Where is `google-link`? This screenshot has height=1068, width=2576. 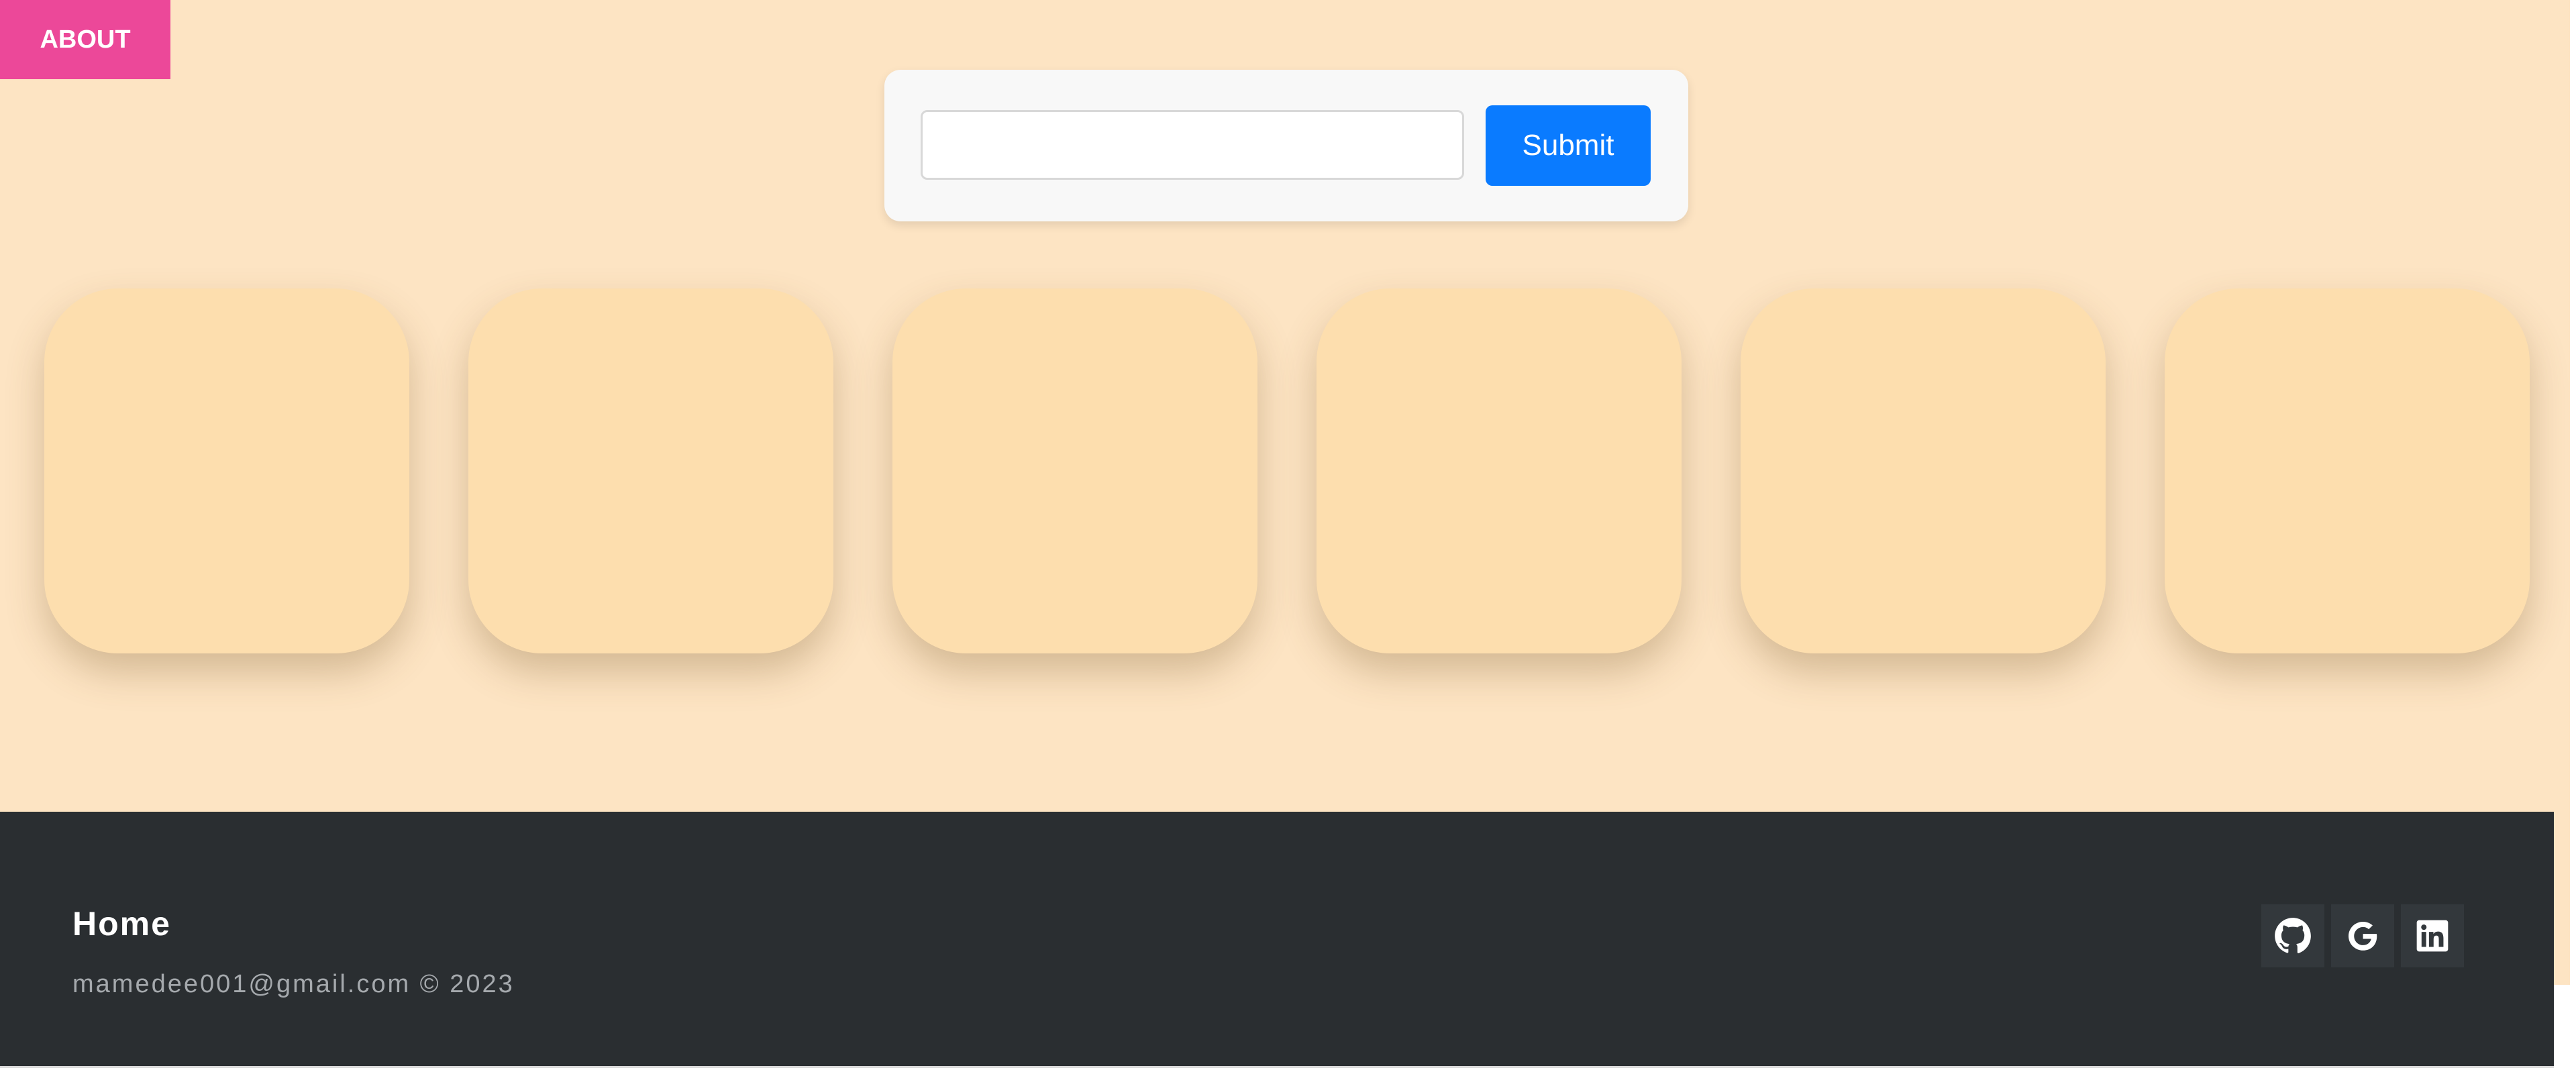 google-link is located at coordinates (2362, 935).